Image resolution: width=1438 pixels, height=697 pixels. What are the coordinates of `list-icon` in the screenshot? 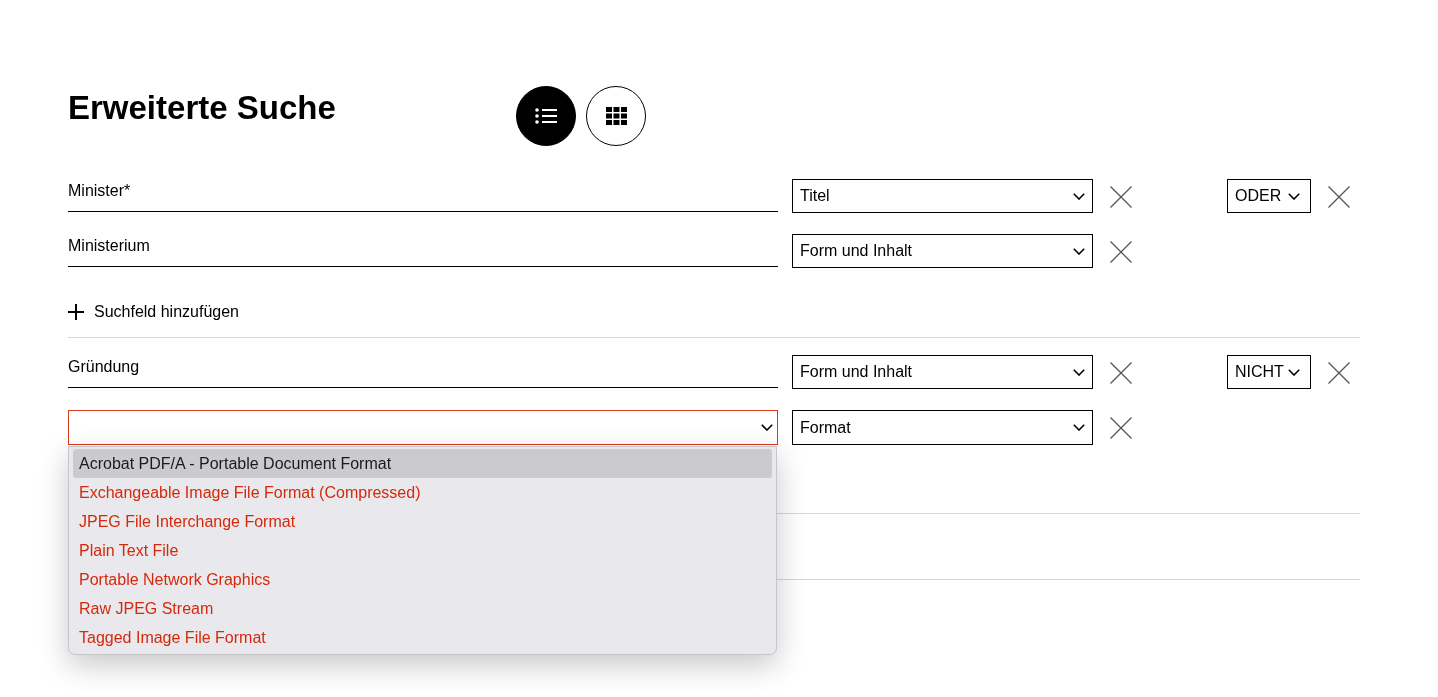 It's located at (546, 116).